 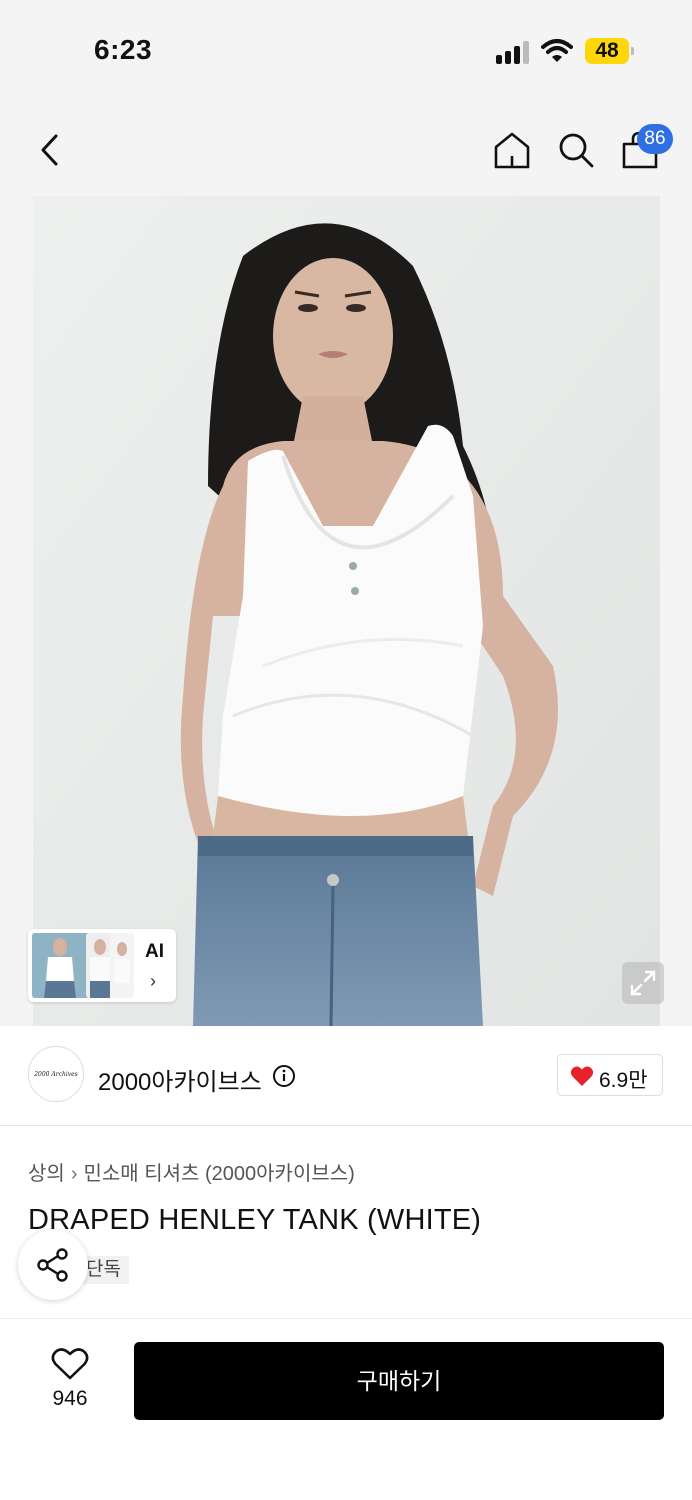 What do you see at coordinates (512, 150) in the screenshot?
I see `home-icon` at bounding box center [512, 150].